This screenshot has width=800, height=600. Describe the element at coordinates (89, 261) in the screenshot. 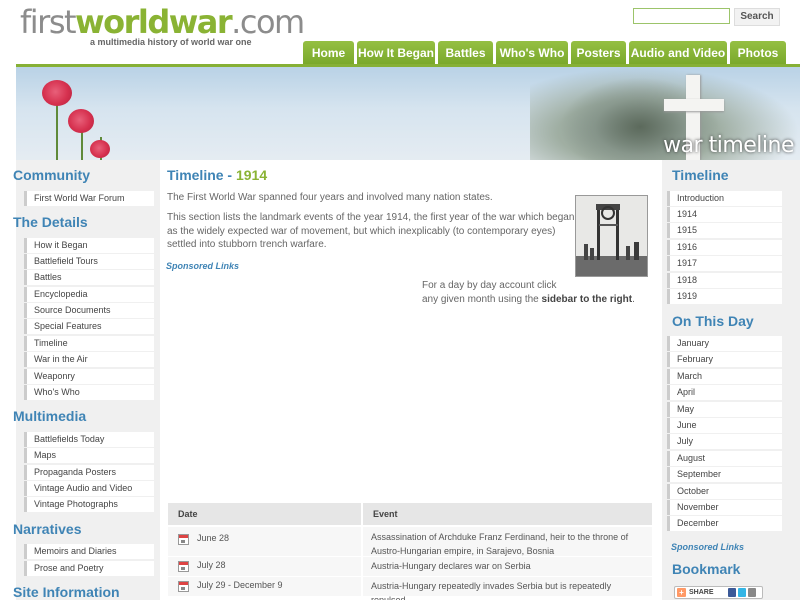

I see `sidebar-item-battlefield-tours: Battlefield Tours` at that location.